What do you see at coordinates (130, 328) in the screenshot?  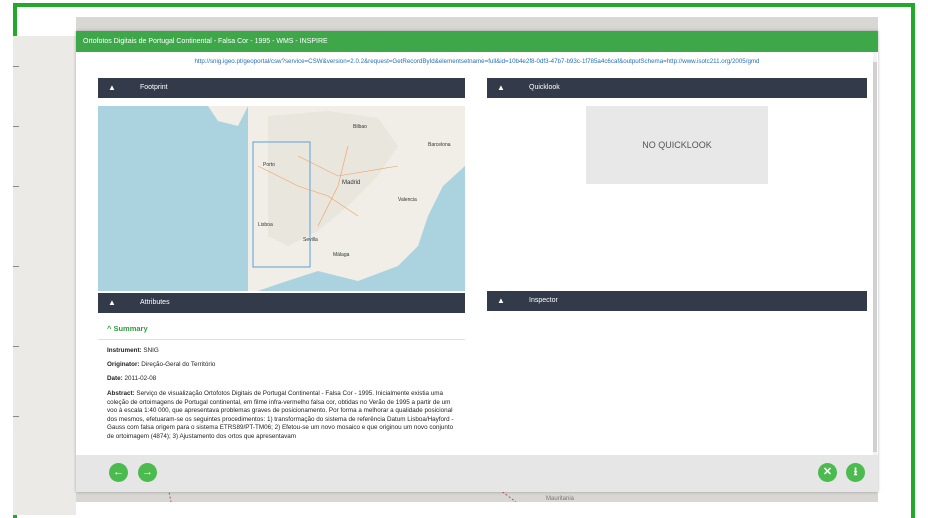 I see `summary-title: Summary` at bounding box center [130, 328].